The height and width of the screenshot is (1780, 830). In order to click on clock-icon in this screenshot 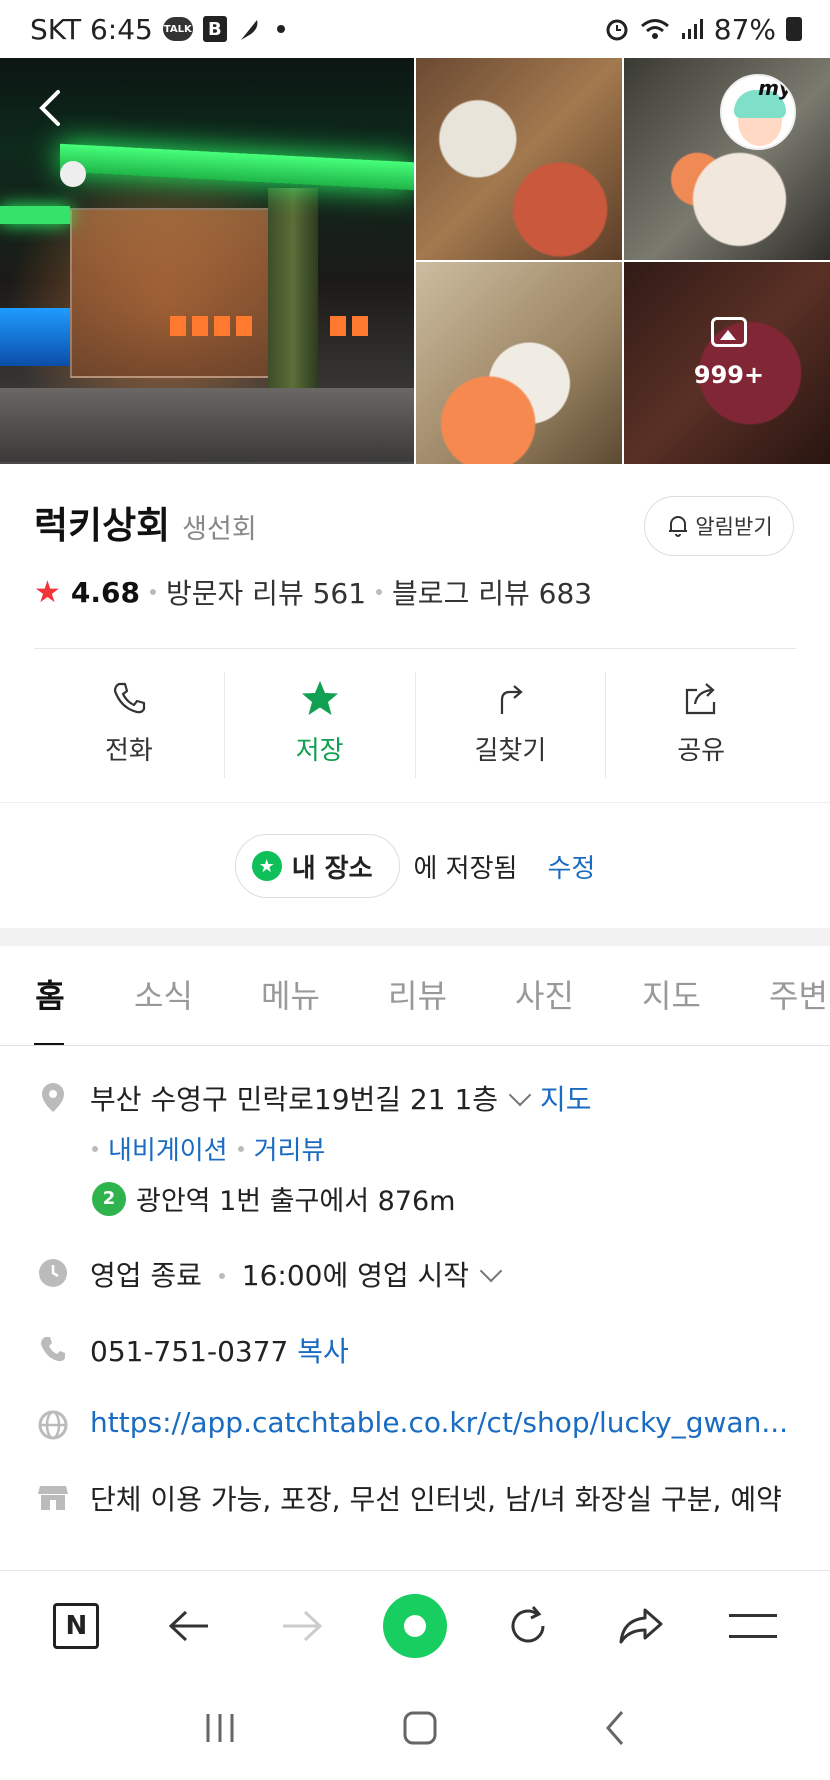, I will do `click(53, 1273)`.